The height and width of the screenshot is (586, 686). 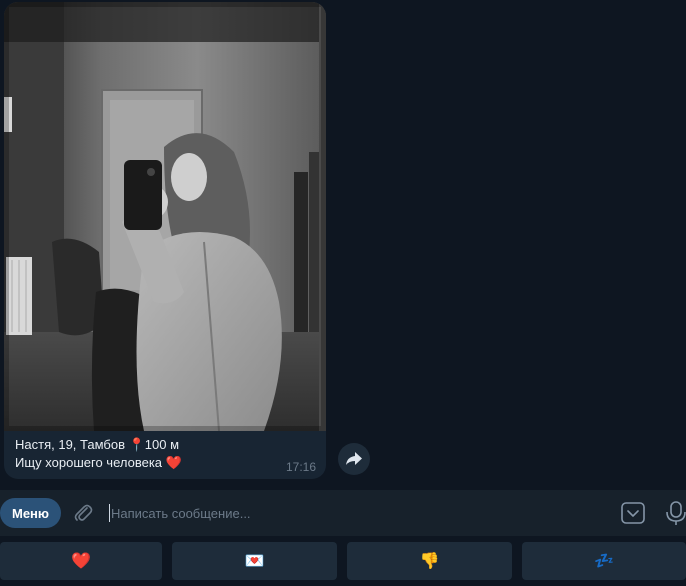 I want to click on paperclip-icon, so click(x=83, y=513).